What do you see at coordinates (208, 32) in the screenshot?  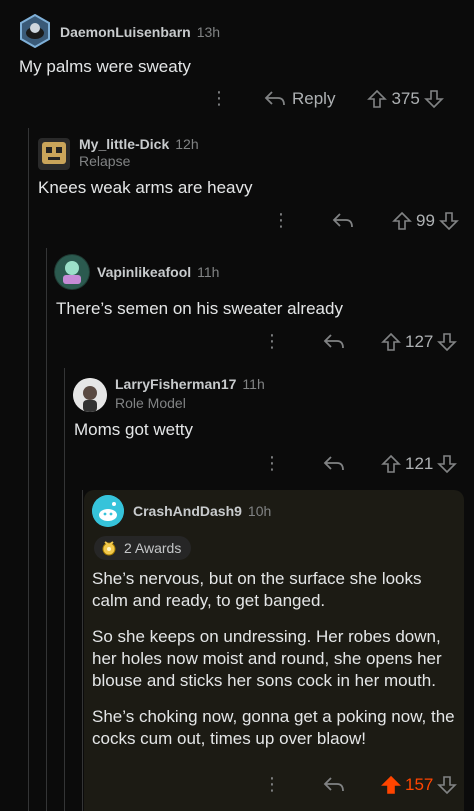 I see `timestamp: 13h` at bounding box center [208, 32].